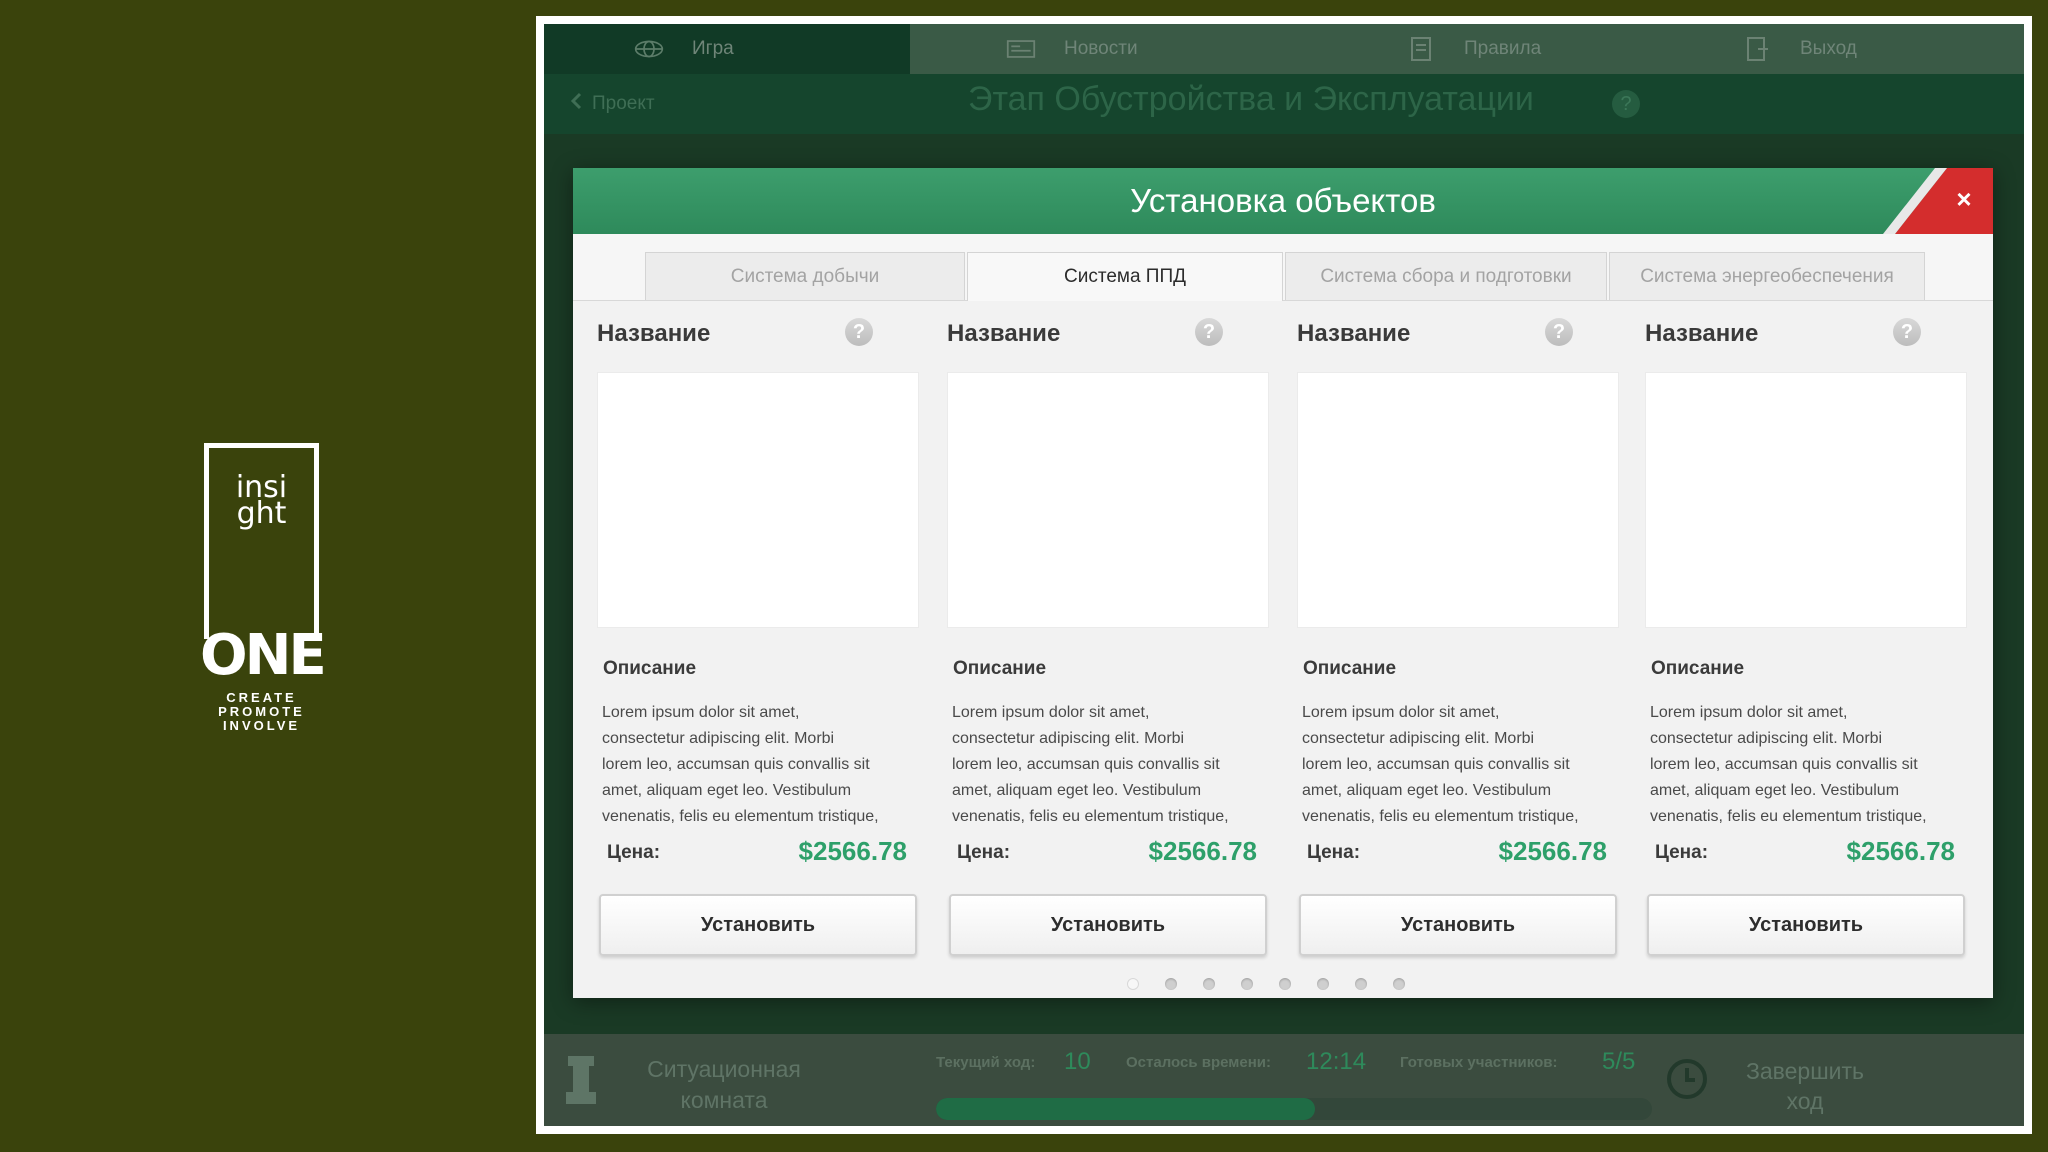 This screenshot has height=1152, width=2048. I want to click on situation-room-button: Ситуационная комната, so click(724, 1085).